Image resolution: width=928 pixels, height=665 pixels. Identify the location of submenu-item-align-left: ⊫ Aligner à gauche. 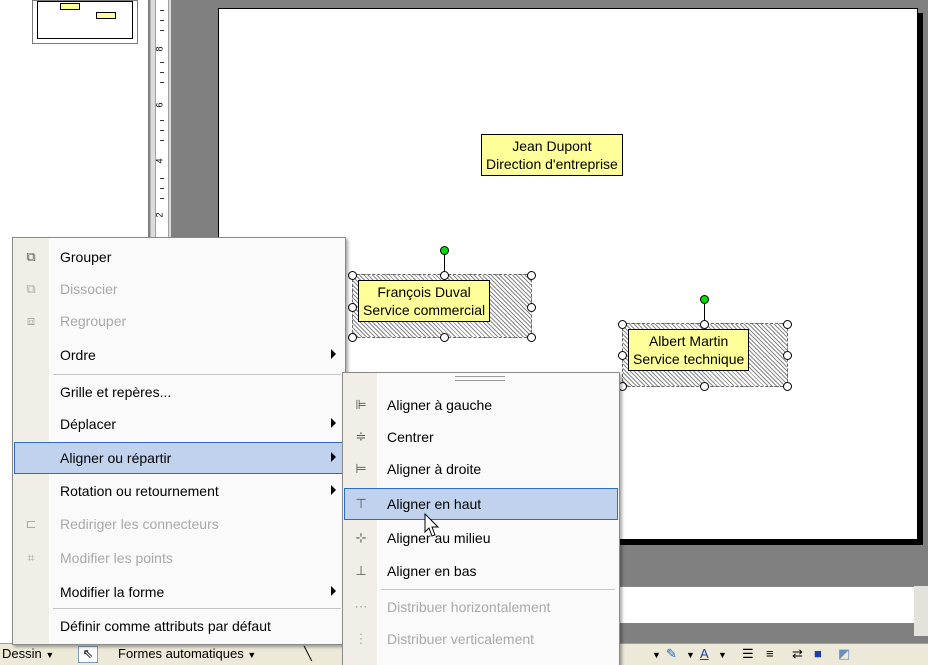
(481, 405).